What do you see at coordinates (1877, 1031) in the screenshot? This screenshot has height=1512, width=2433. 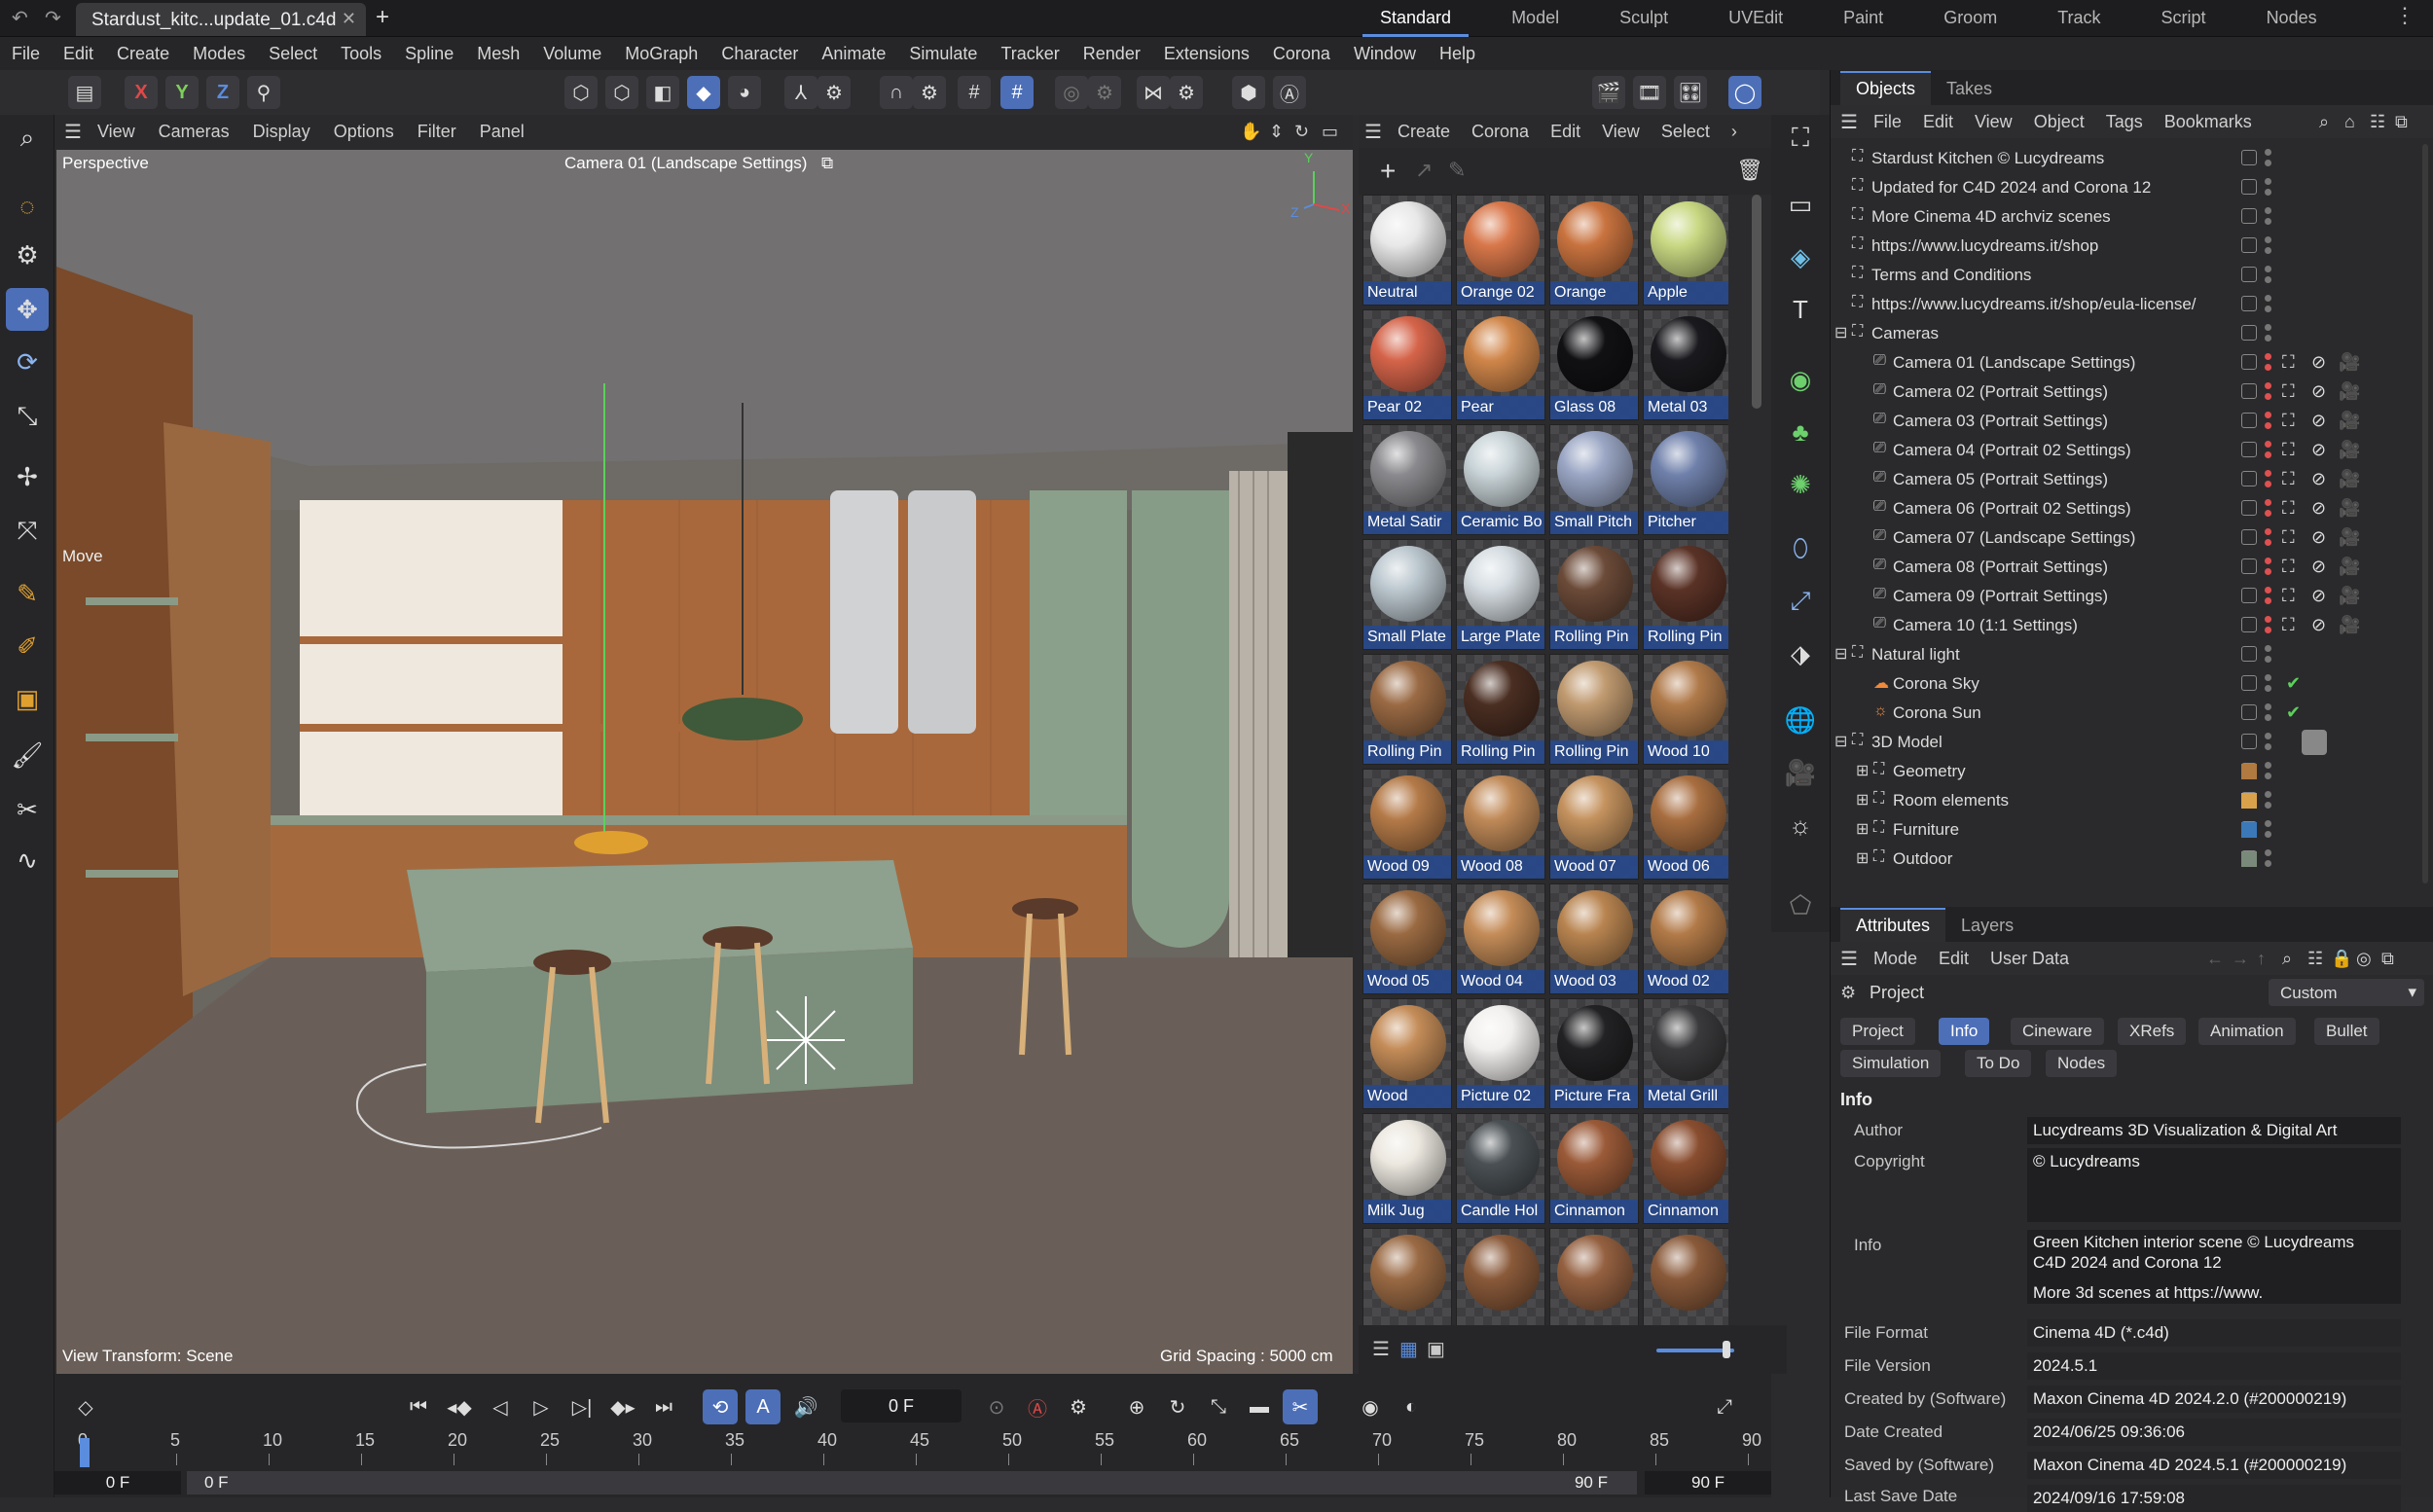 I see `subtab-project: Project` at bounding box center [1877, 1031].